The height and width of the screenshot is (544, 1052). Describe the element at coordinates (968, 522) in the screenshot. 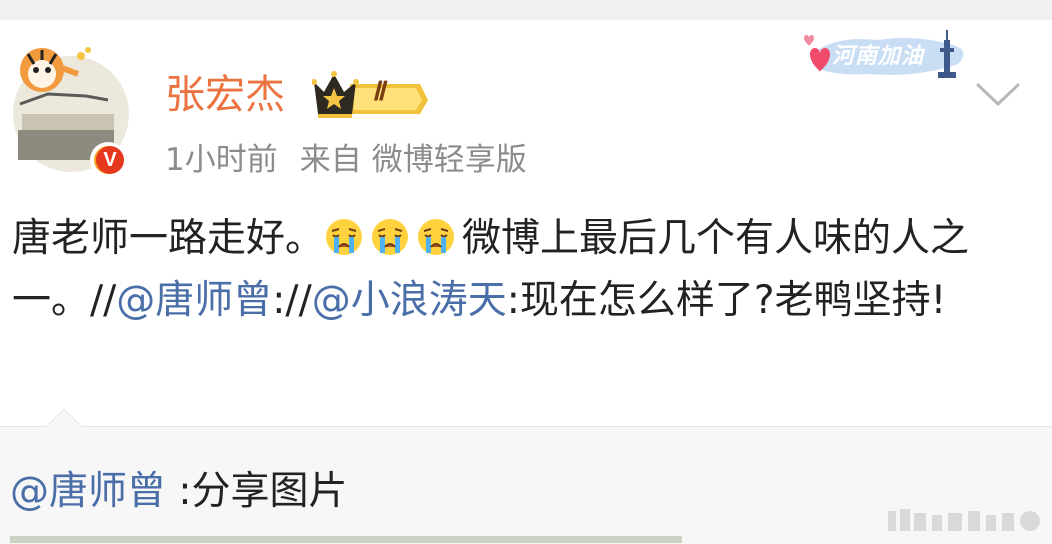

I see `weibo-watermark-logo` at that location.